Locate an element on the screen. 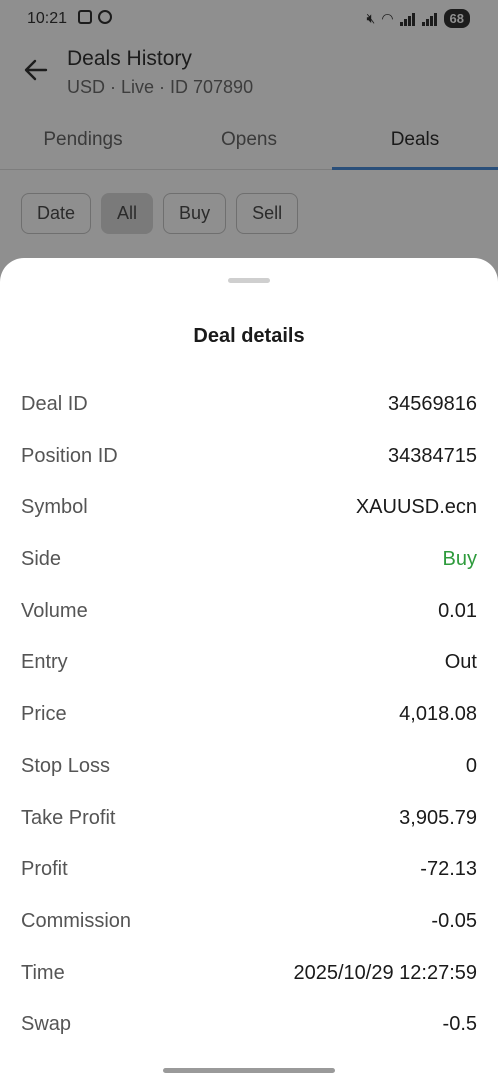  account-subtitle: USD · Live · ID 707890 is located at coordinates (160, 87).